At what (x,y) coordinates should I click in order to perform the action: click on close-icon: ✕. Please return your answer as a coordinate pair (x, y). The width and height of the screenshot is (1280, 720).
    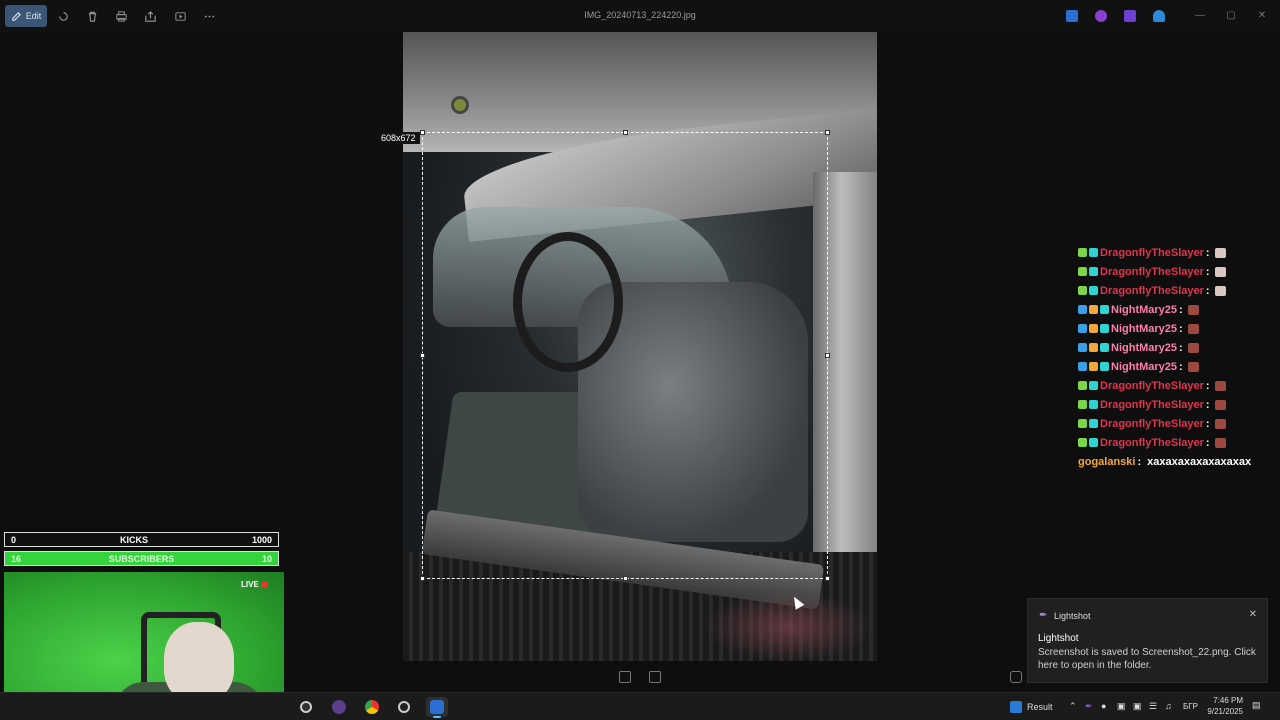
    Looking at the image, I should click on (1253, 614).